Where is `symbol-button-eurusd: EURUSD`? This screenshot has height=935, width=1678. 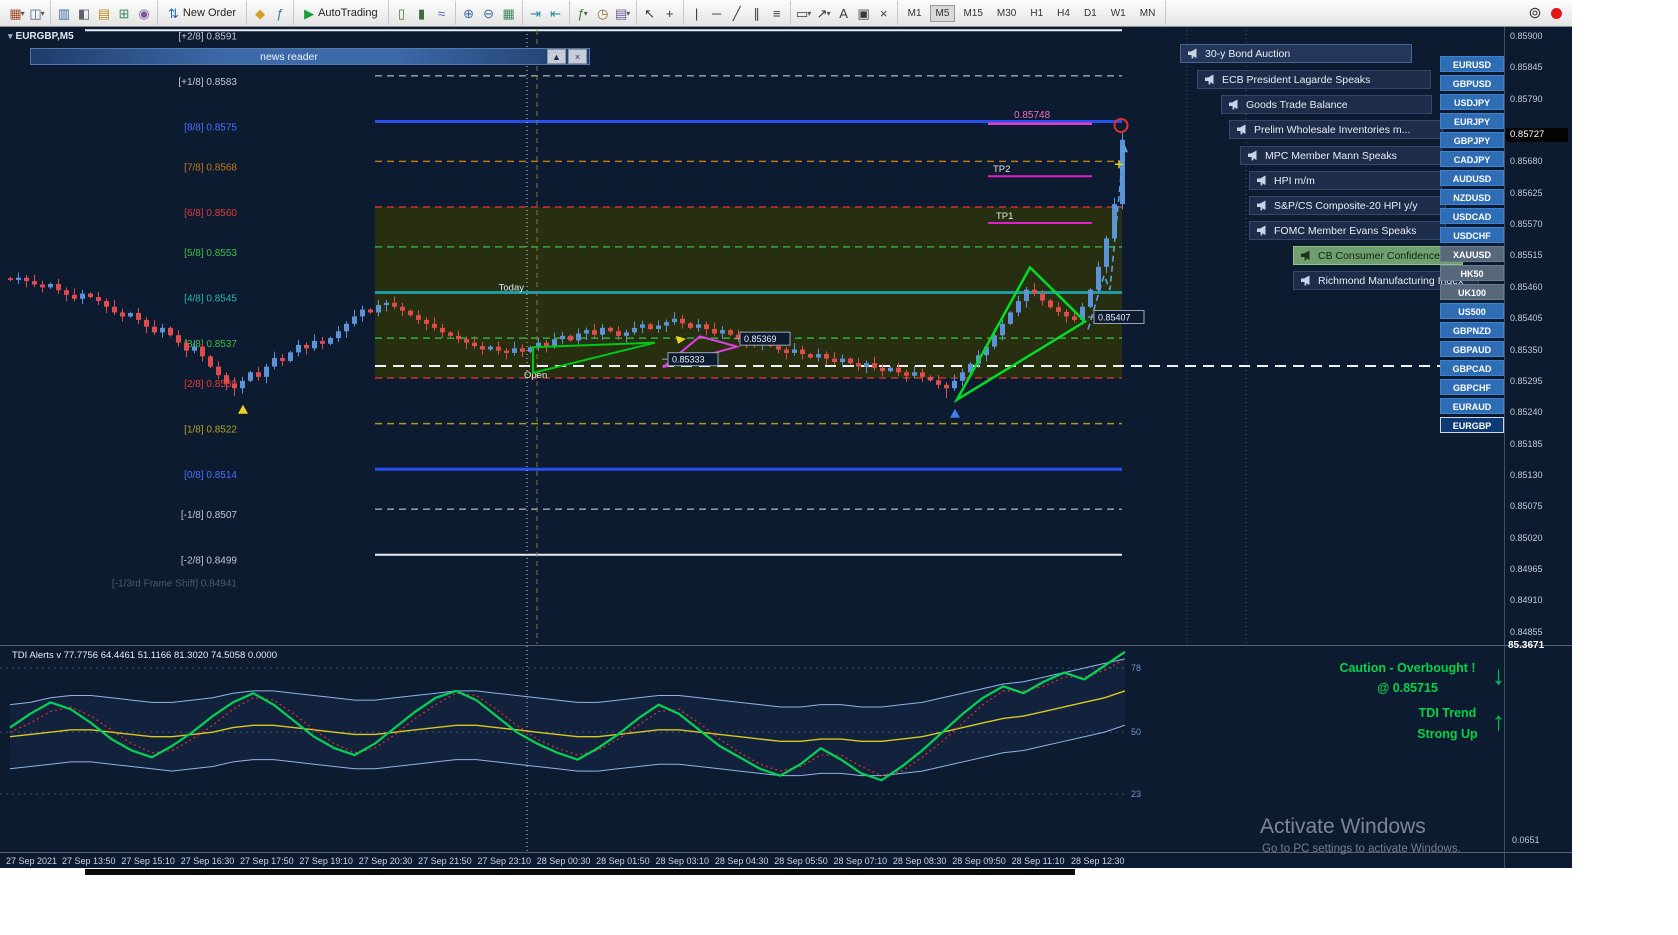 symbol-button-eurusd: EURUSD is located at coordinates (1472, 64).